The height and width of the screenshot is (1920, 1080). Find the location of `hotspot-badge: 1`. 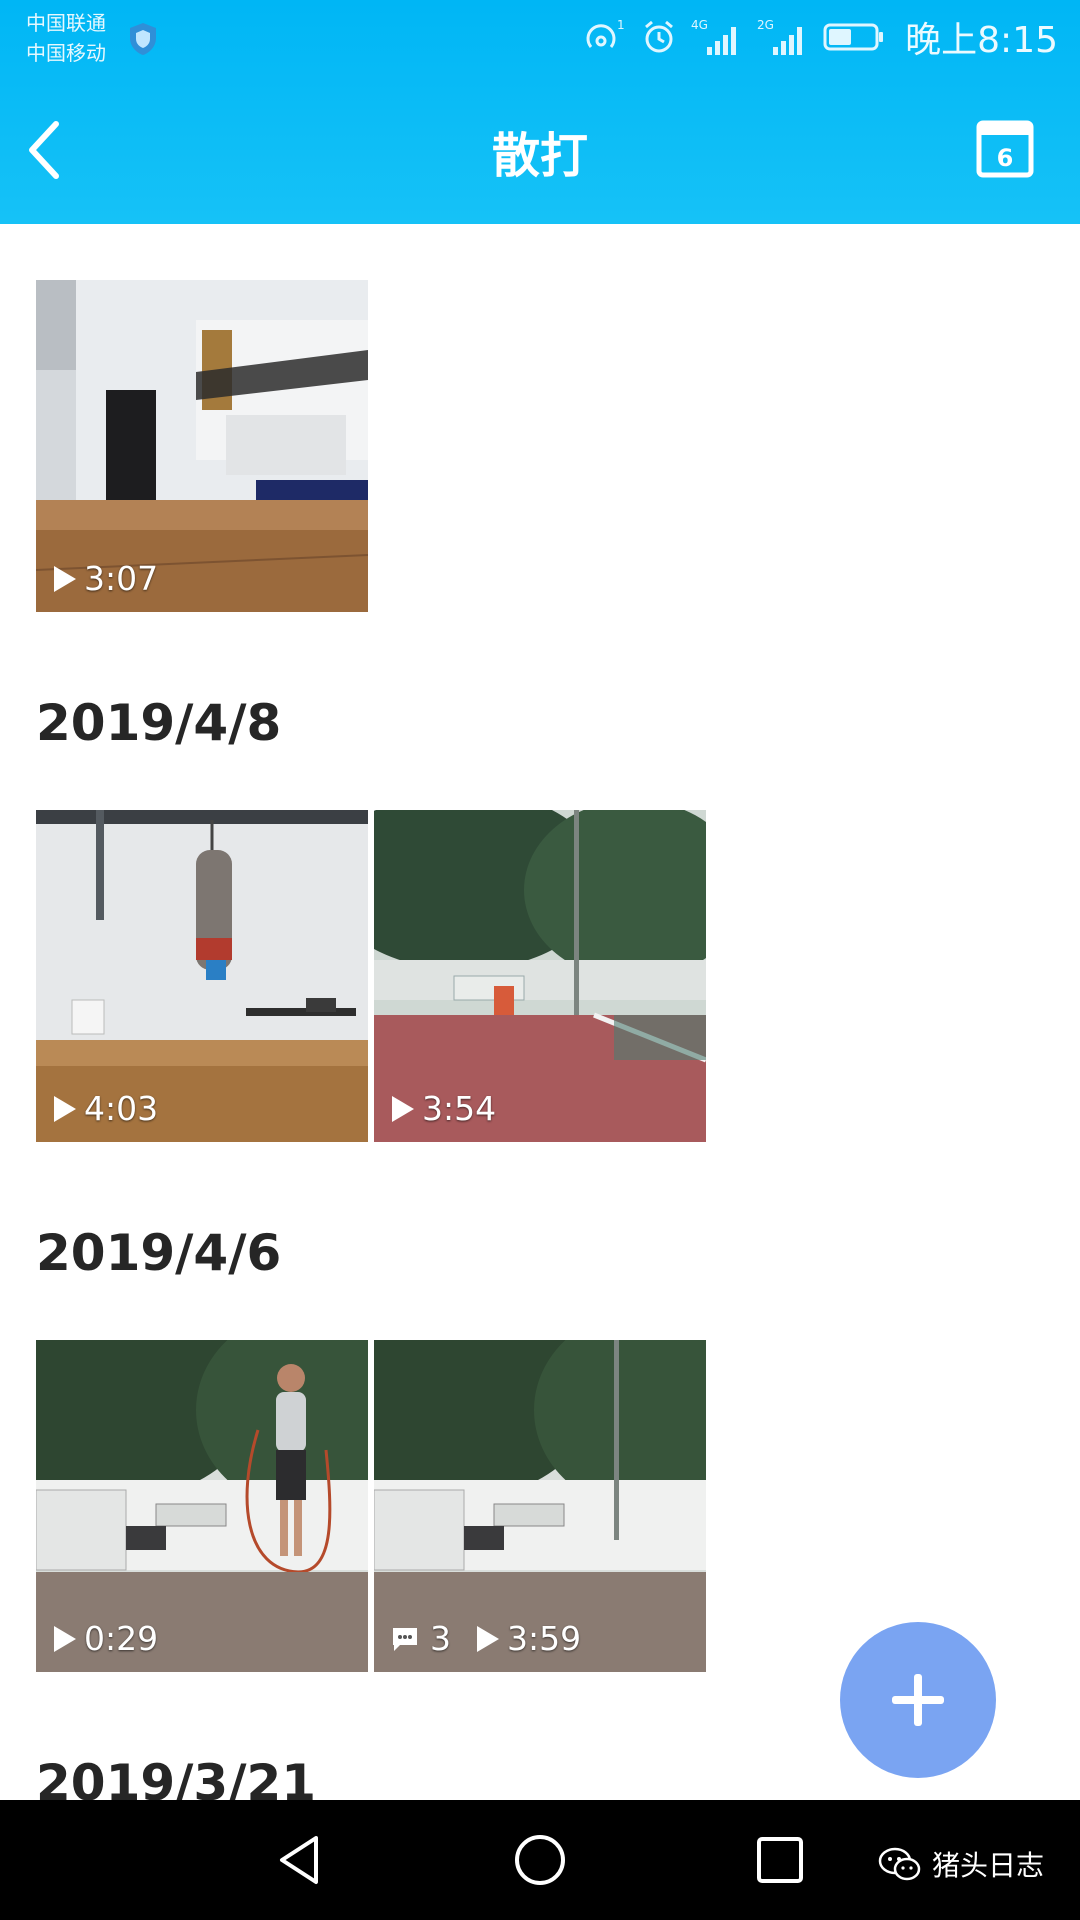

hotspot-badge: 1 is located at coordinates (621, 25).